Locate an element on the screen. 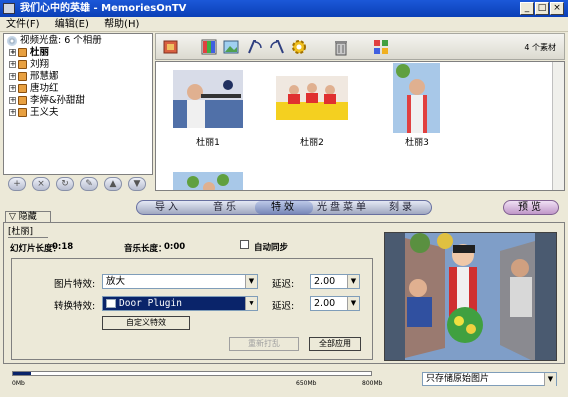 The width and height of the screenshot is (568, 397). music-length-label: 音乐长度： is located at coordinates (145, 249).